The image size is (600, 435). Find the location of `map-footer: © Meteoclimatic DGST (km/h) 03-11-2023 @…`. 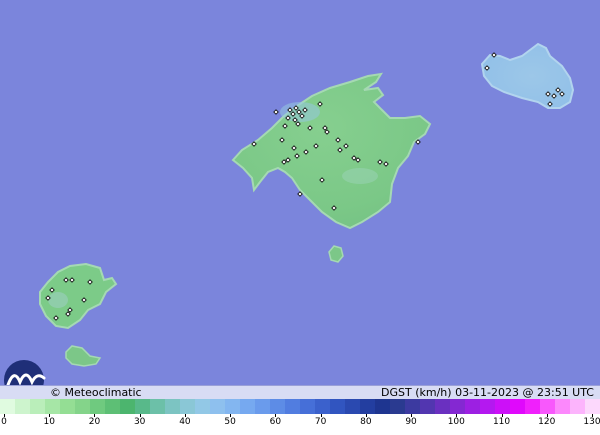

map-footer: © Meteoclimatic DGST (km/h) 03-11-2023 @… is located at coordinates (300, 392).